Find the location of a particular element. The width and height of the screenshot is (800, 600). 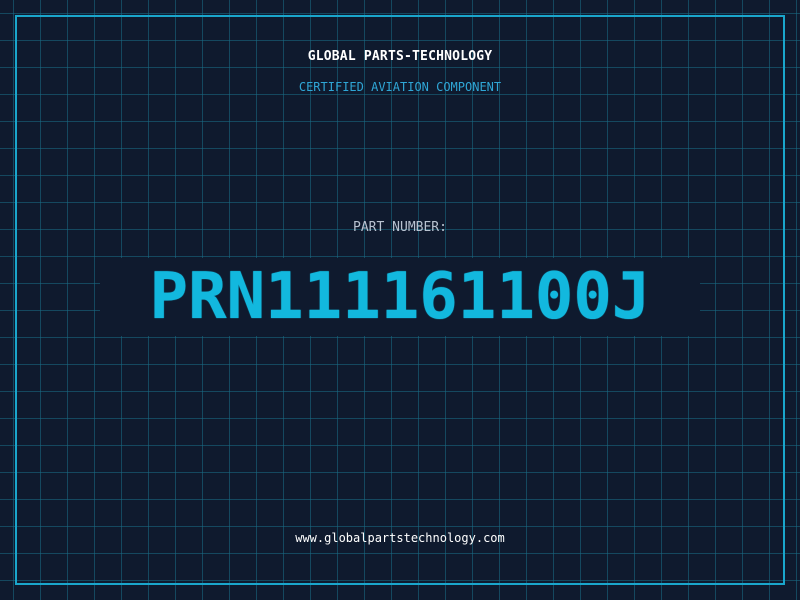

certification-tagline: CERTIFIED AVIATION COMPONENT is located at coordinates (400, 87).